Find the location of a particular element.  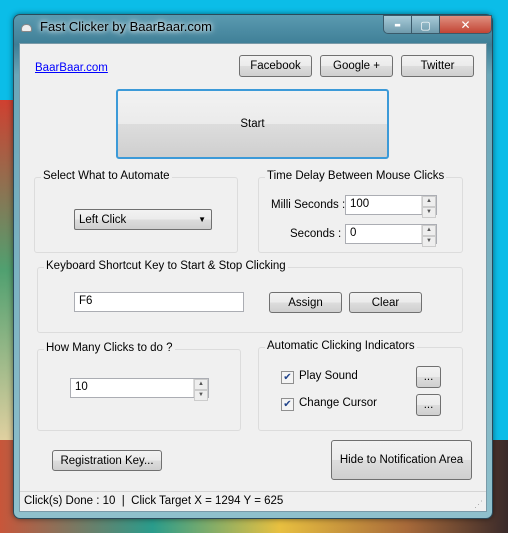

change-cursor-label: Change Cursor is located at coordinates (338, 403).